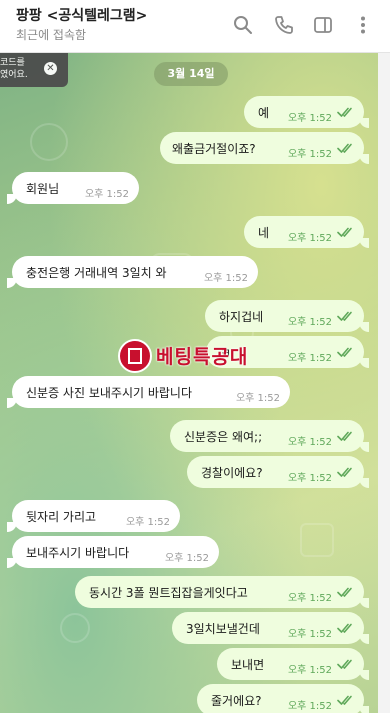 The image size is (390, 713). I want to click on message-text: 왜출금거절이죠?, so click(214, 149).